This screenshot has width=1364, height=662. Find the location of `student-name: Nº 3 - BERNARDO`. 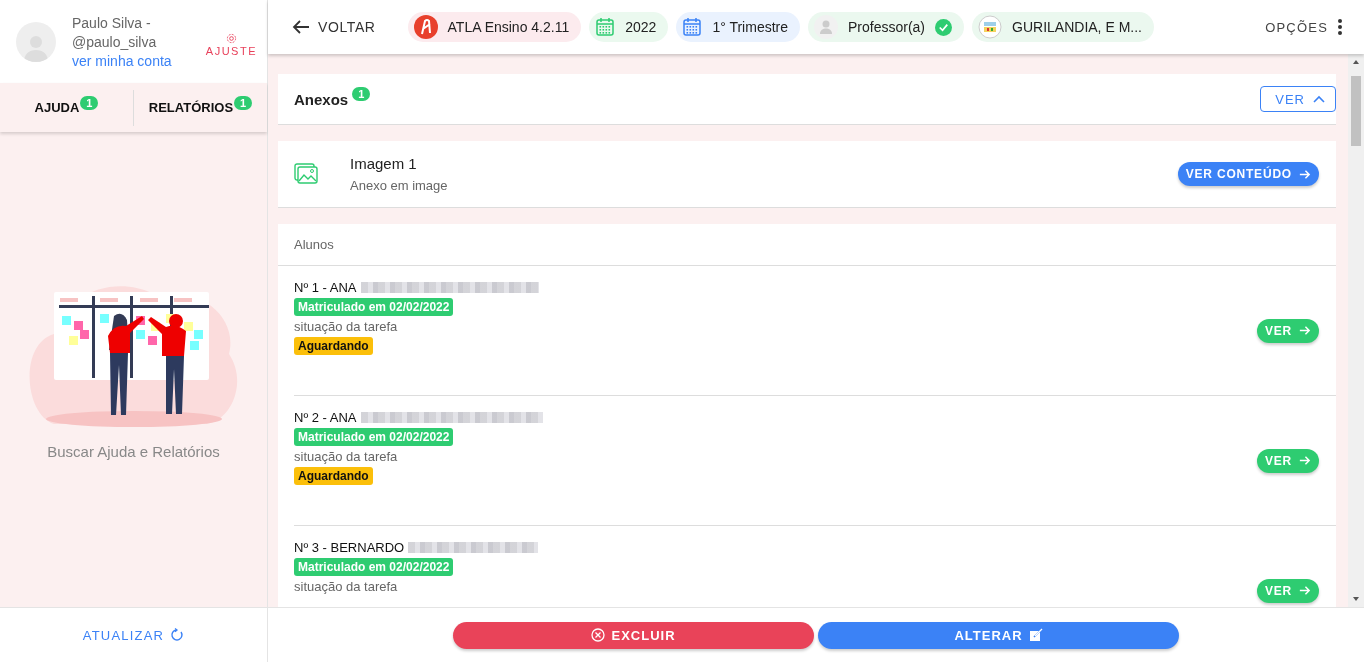

student-name: Nº 3 - BERNARDO is located at coordinates (349, 547).